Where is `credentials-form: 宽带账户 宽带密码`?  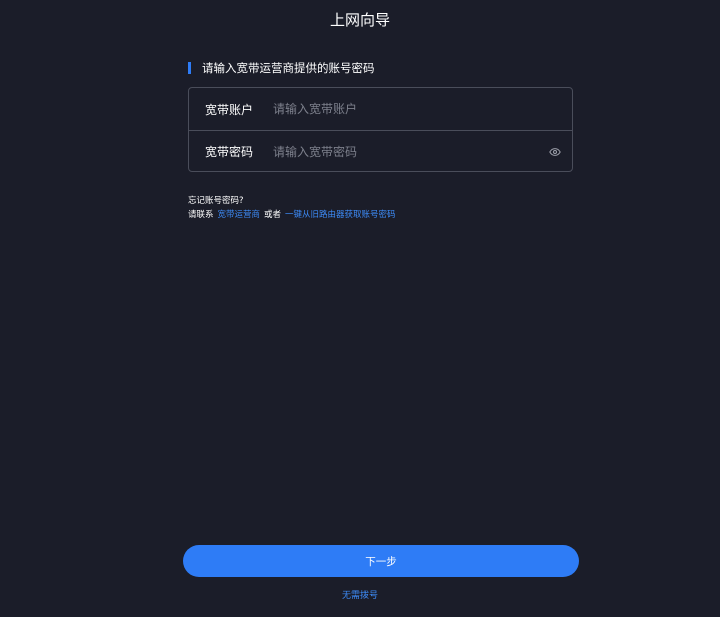
credentials-form: 宽带账户 宽带密码 is located at coordinates (380, 129).